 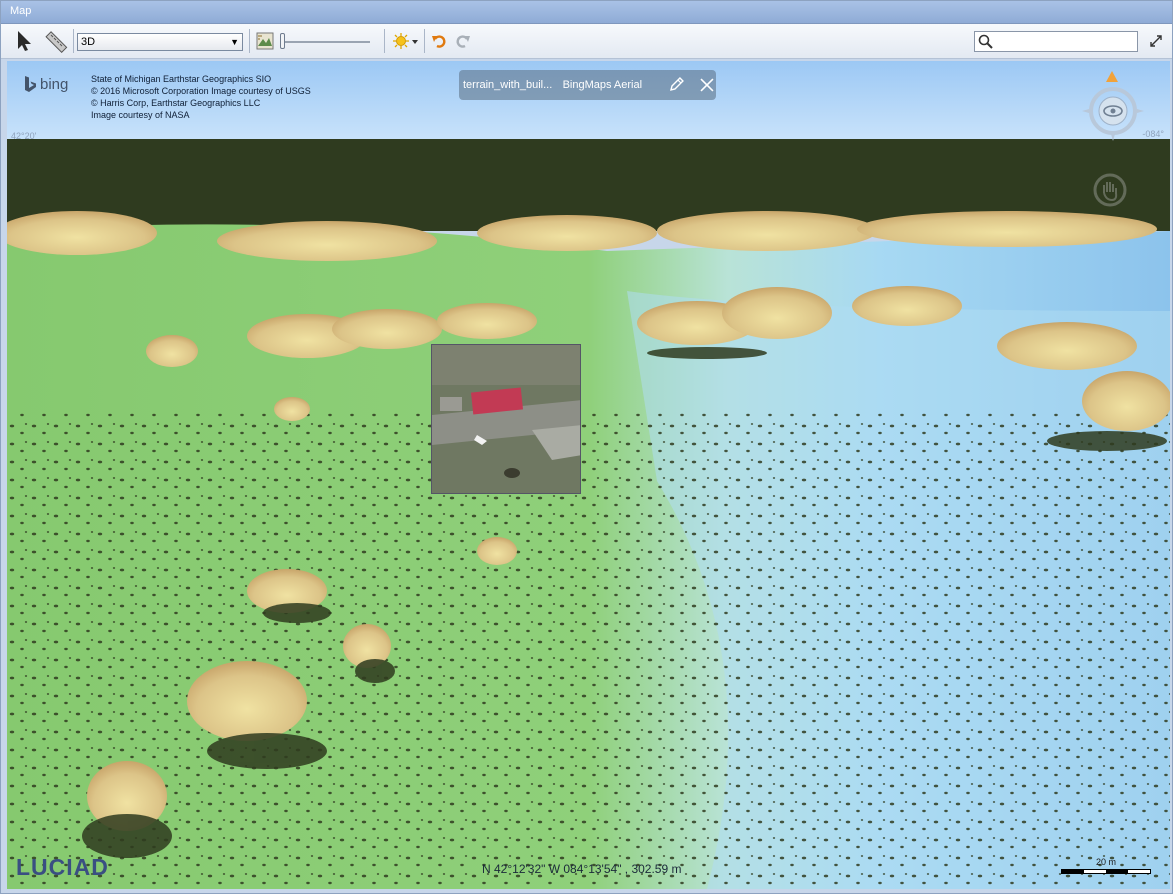 I want to click on map-toolbar: 3D ▼, so click(x=586, y=41).